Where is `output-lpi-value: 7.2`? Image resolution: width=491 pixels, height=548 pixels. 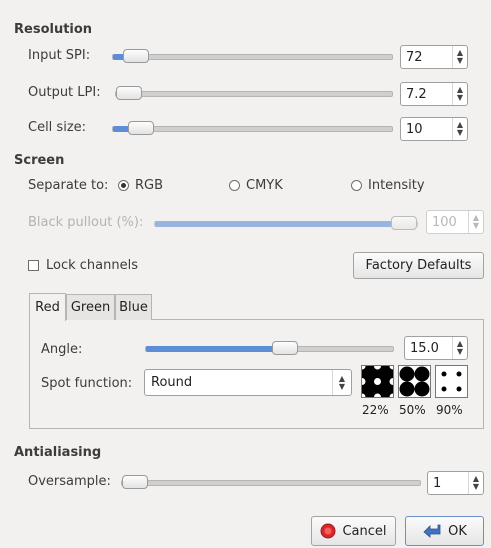
output-lpi-value: 7.2 is located at coordinates (426, 94).